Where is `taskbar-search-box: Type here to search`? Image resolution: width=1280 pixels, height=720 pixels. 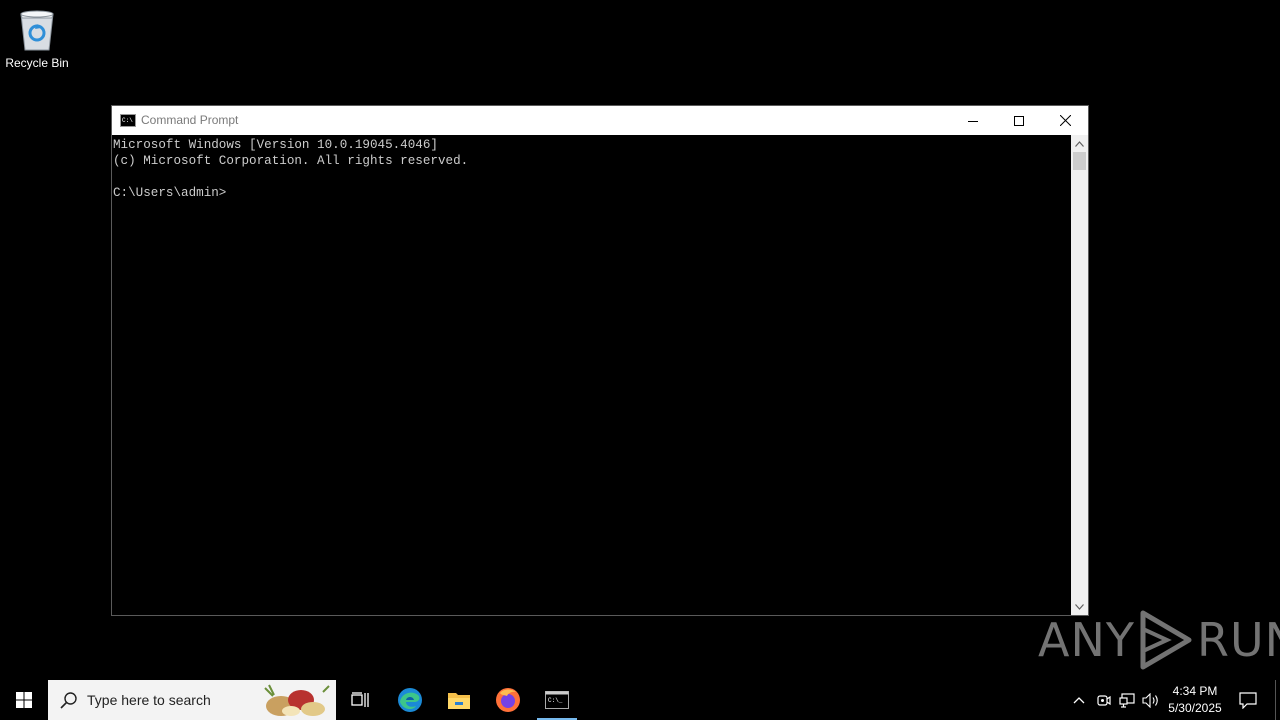 taskbar-search-box: Type here to search is located at coordinates (192, 700).